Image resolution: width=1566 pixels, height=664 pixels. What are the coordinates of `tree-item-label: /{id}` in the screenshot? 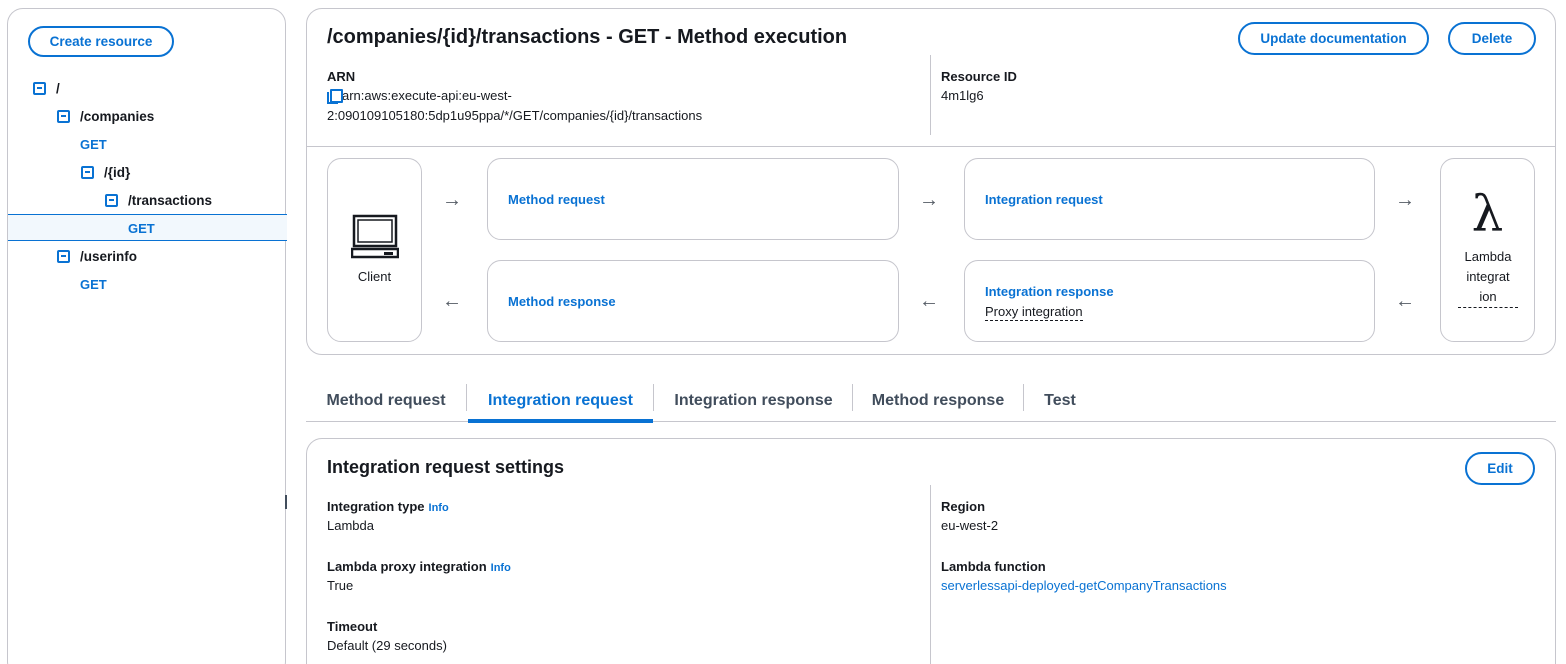 It's located at (117, 172).